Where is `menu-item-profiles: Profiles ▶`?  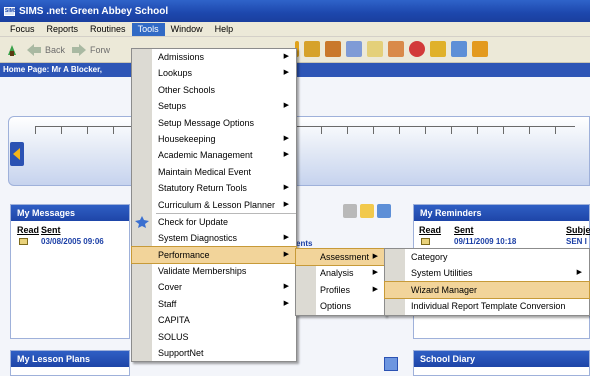 menu-item-profiles: Profiles ▶ is located at coordinates (340, 290).